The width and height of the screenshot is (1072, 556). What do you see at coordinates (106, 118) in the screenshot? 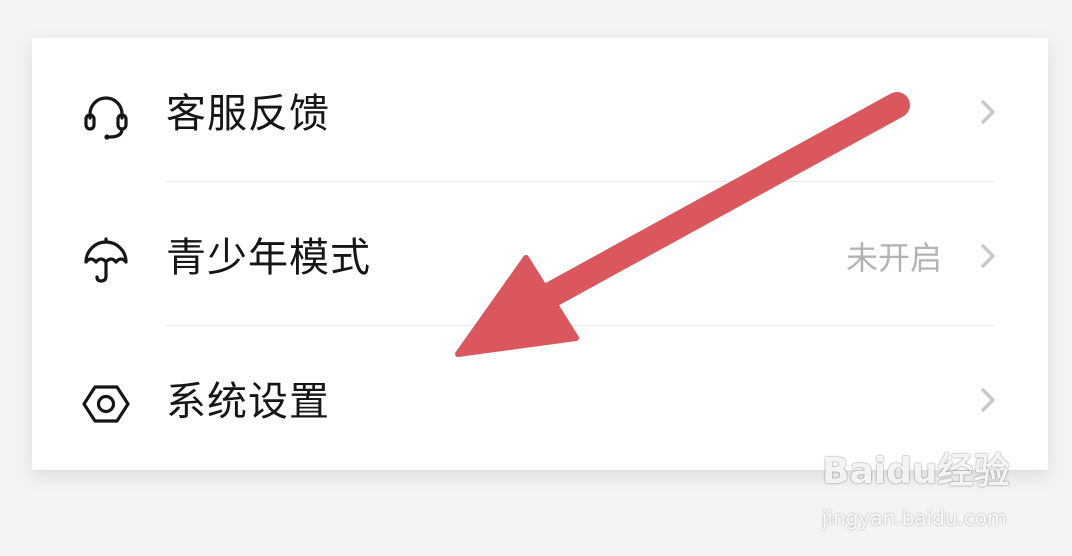
I see `headset-icon` at bounding box center [106, 118].